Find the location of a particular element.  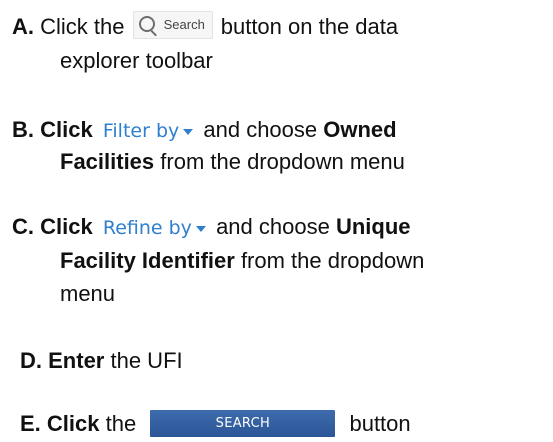

step-text: the UFI is located at coordinates (143, 360).